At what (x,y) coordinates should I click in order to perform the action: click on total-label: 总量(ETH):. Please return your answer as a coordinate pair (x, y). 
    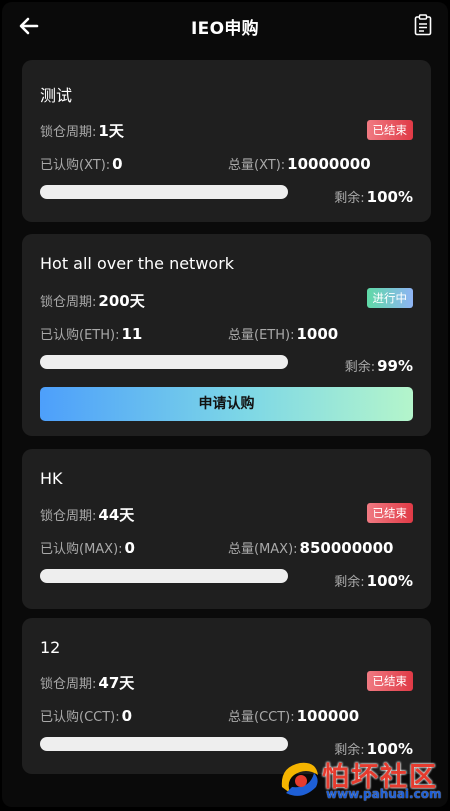
    Looking at the image, I should click on (261, 335).